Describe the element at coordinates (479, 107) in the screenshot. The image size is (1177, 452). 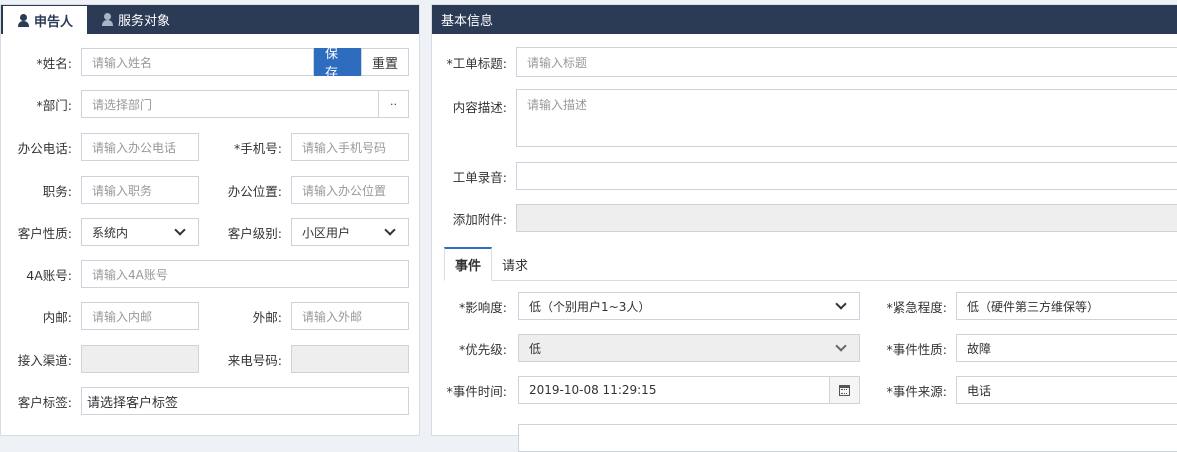
I see `description-label: 内容描述:` at that location.